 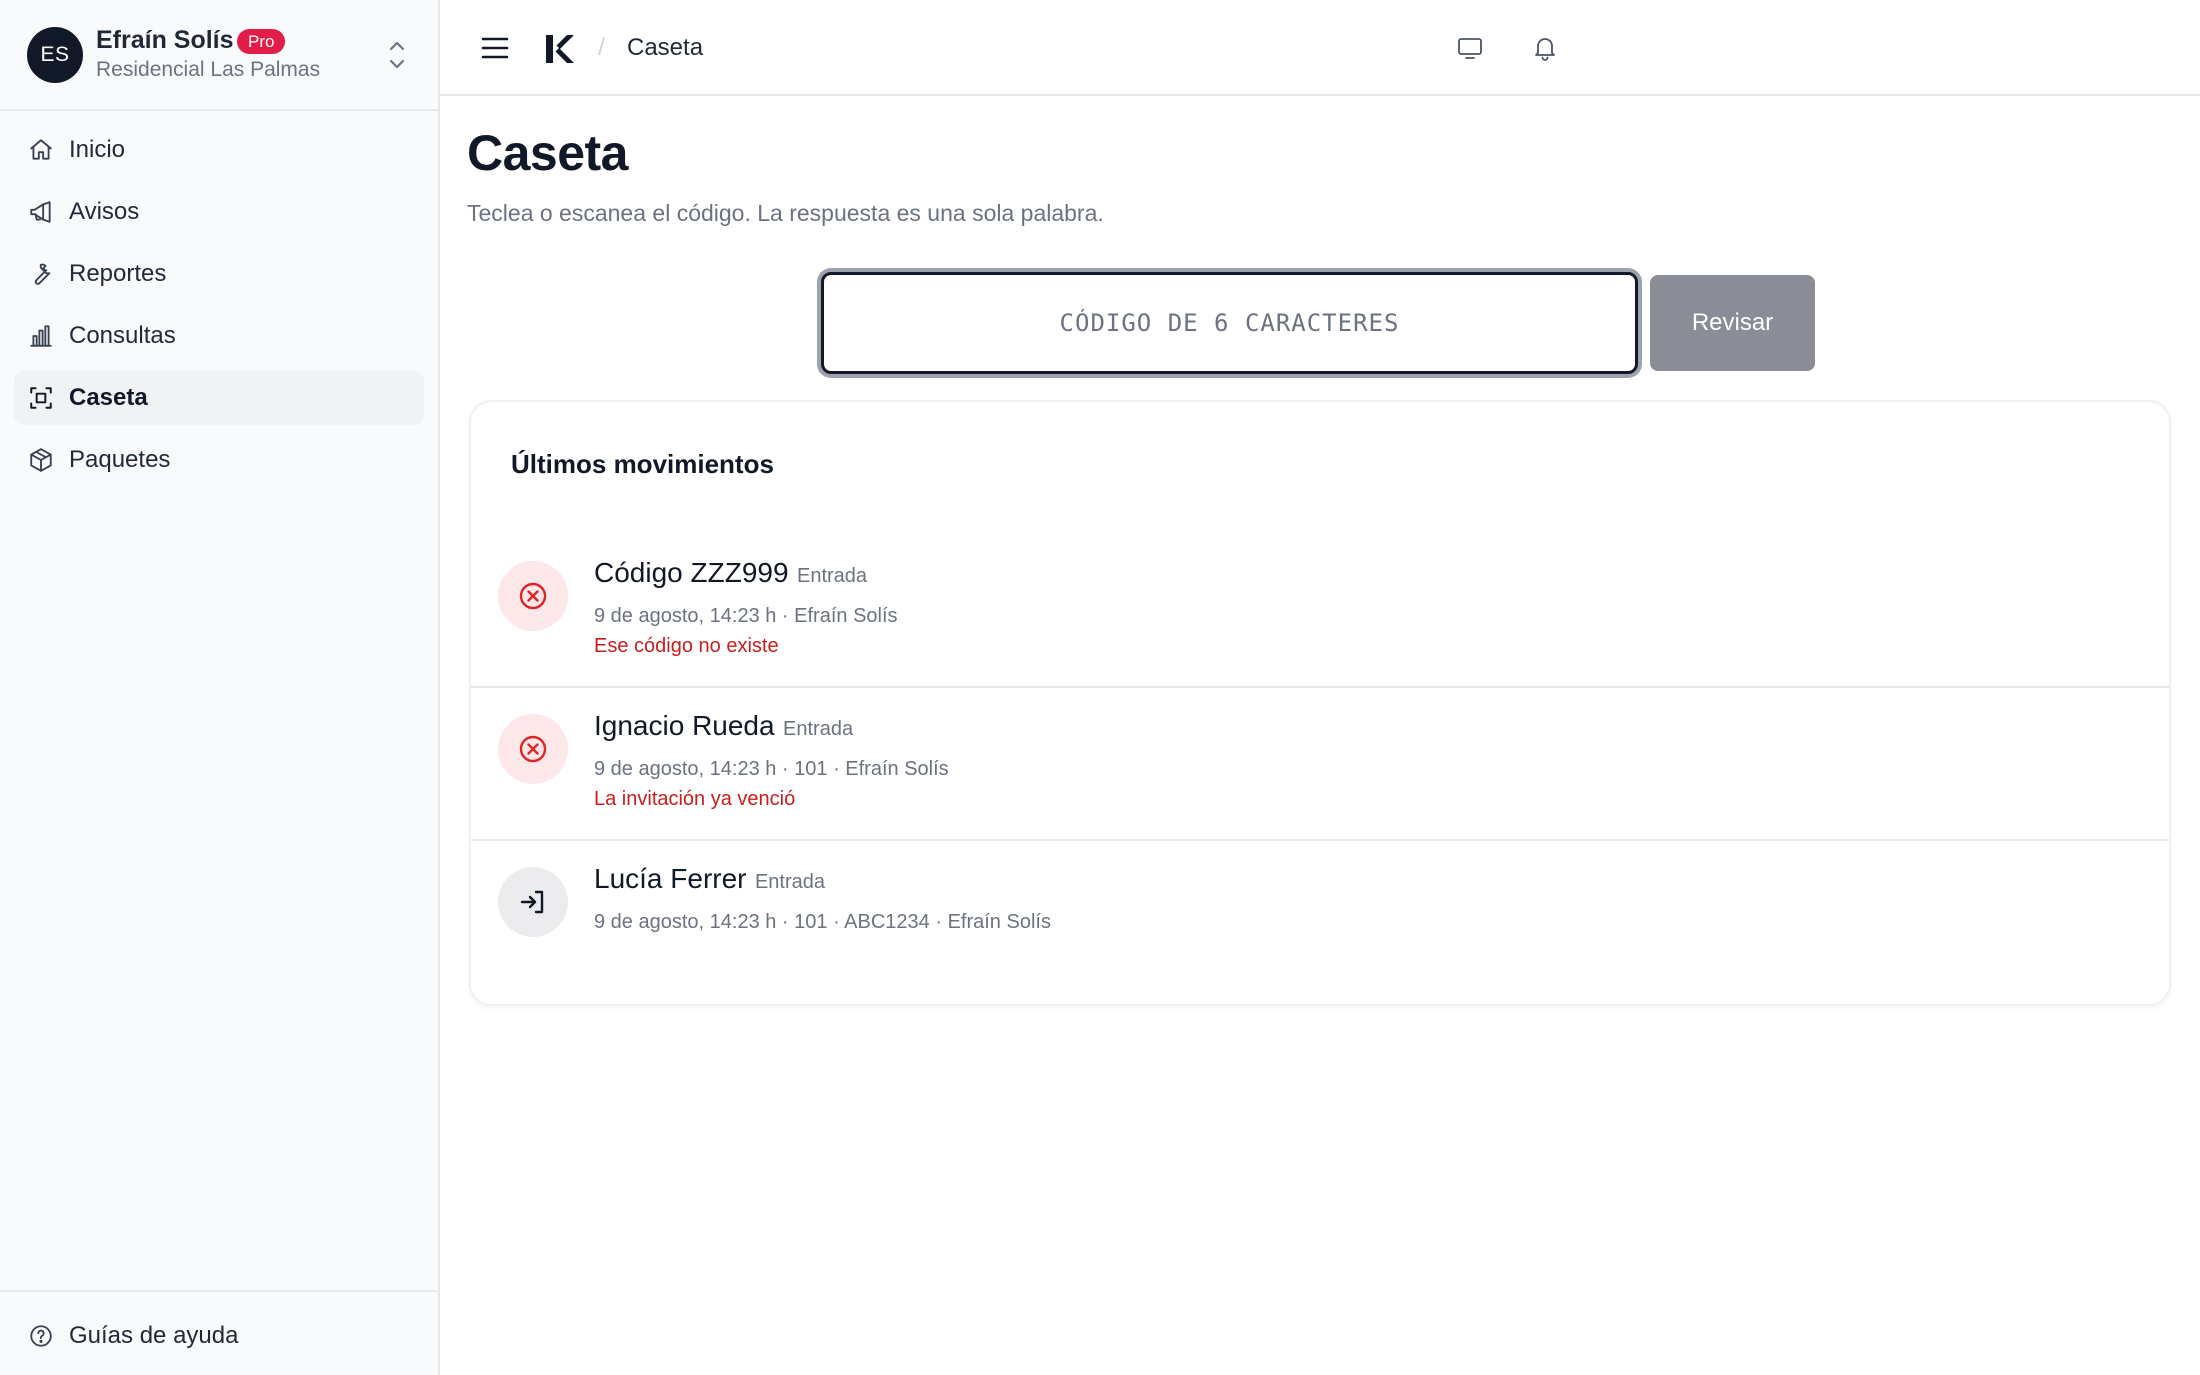 What do you see at coordinates (41, 336) in the screenshot?
I see `bar-chart-icon` at bounding box center [41, 336].